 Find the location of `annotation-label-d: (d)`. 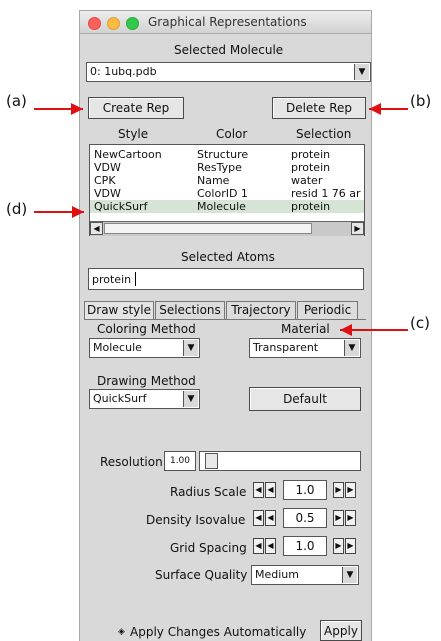

annotation-label-d: (d) is located at coordinates (17, 209).